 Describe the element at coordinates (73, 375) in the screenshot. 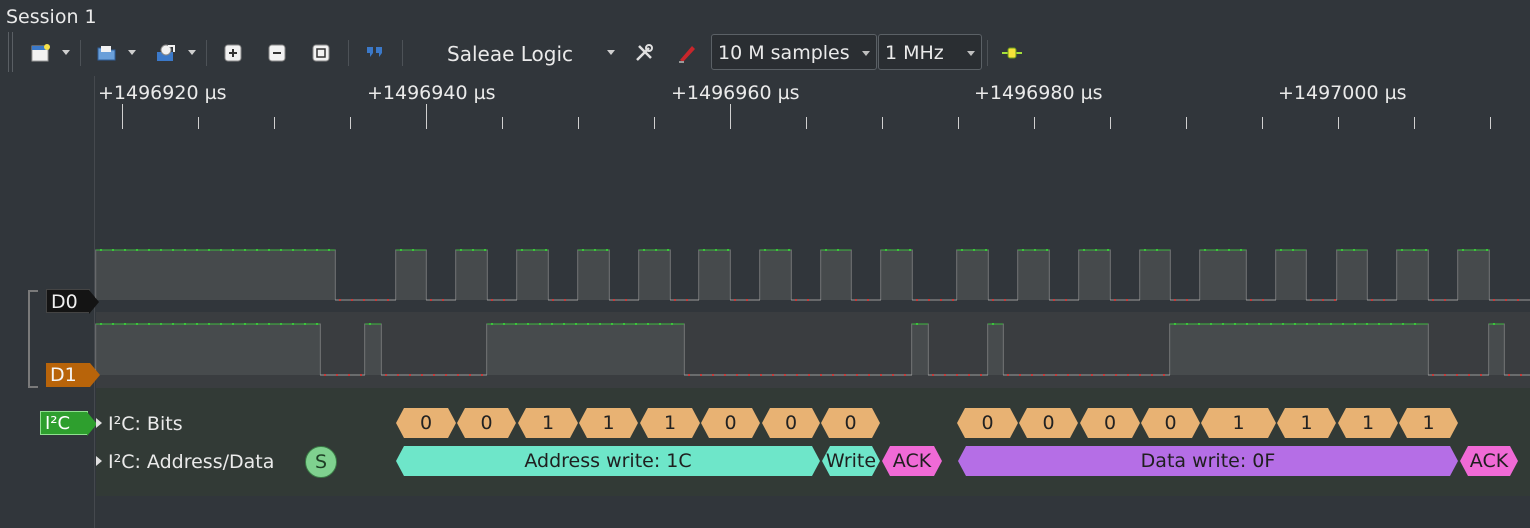

I see `channel-d1-label: D1` at that location.